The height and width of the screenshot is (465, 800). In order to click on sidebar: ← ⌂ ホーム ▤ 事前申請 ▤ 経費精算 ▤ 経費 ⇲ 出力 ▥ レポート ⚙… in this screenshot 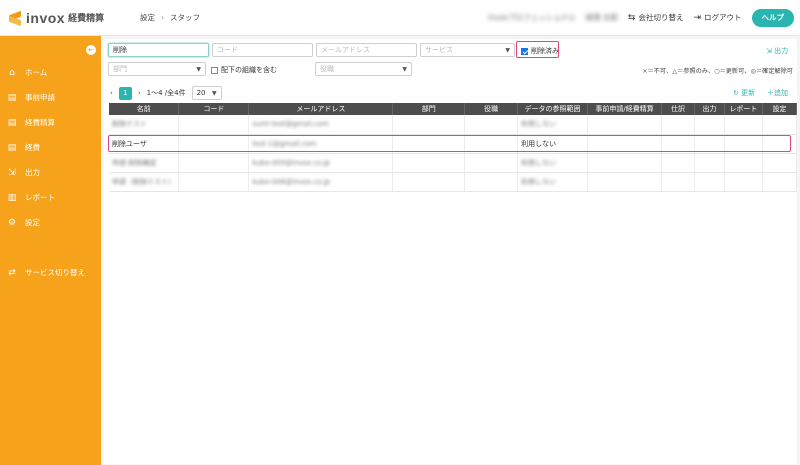, I will do `click(50, 250)`.